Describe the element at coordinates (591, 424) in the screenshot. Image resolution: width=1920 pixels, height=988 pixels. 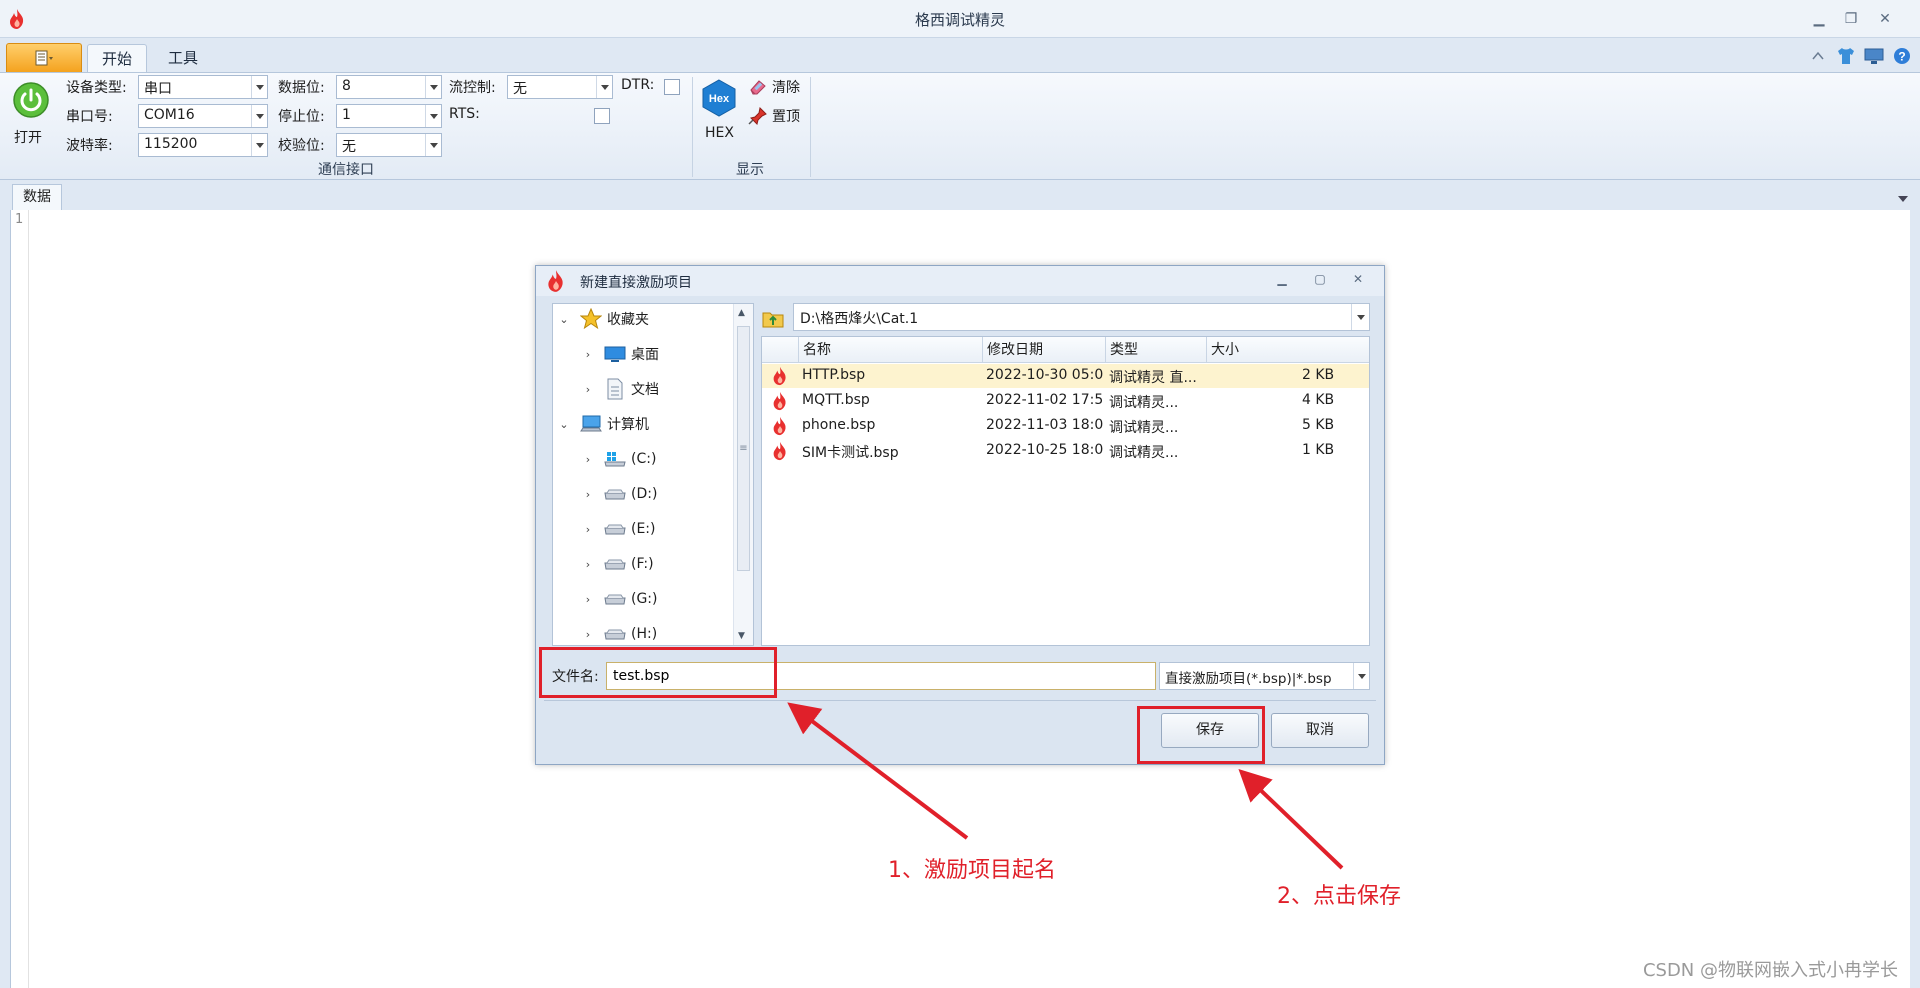
I see `computer-icon` at that location.